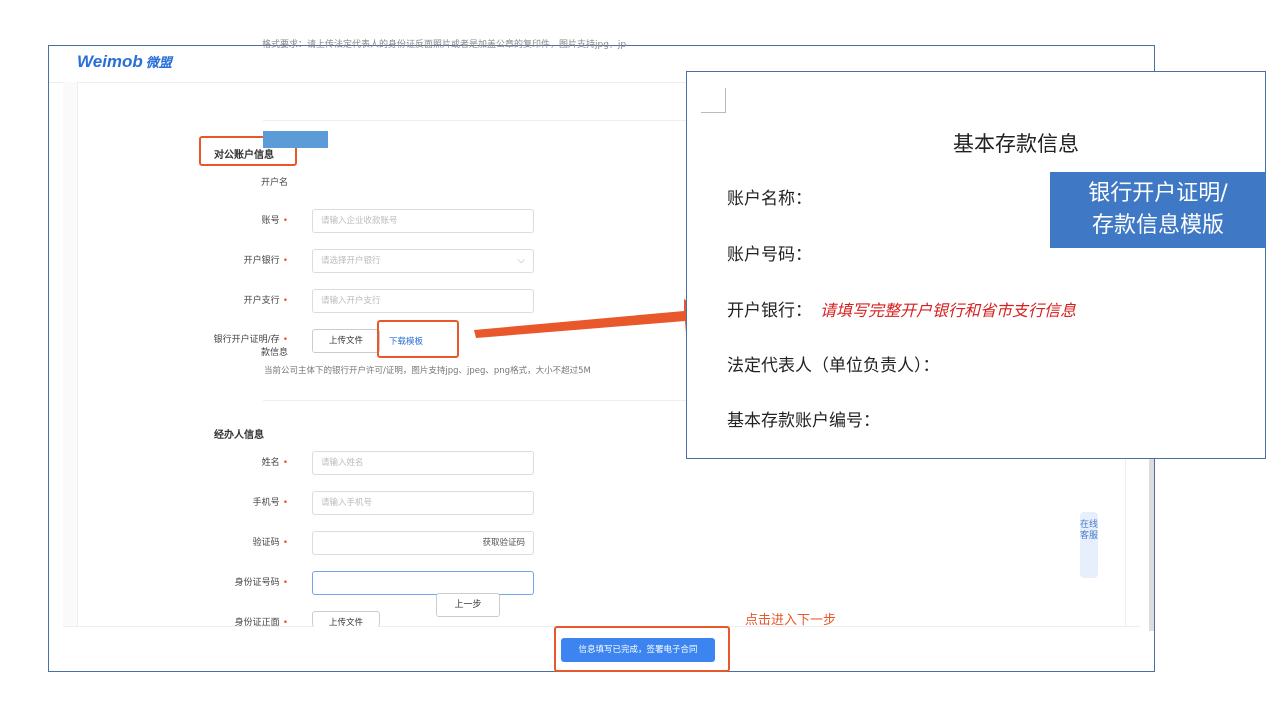  I want to click on row-account-number: 账户号码：, so click(769, 255).